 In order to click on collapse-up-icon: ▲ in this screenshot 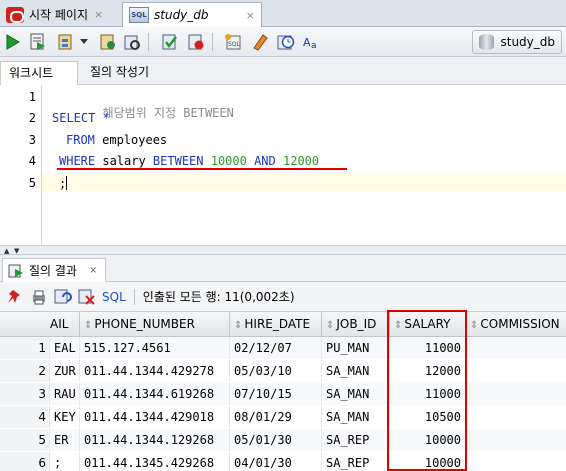, I will do `click(6, 251)`.